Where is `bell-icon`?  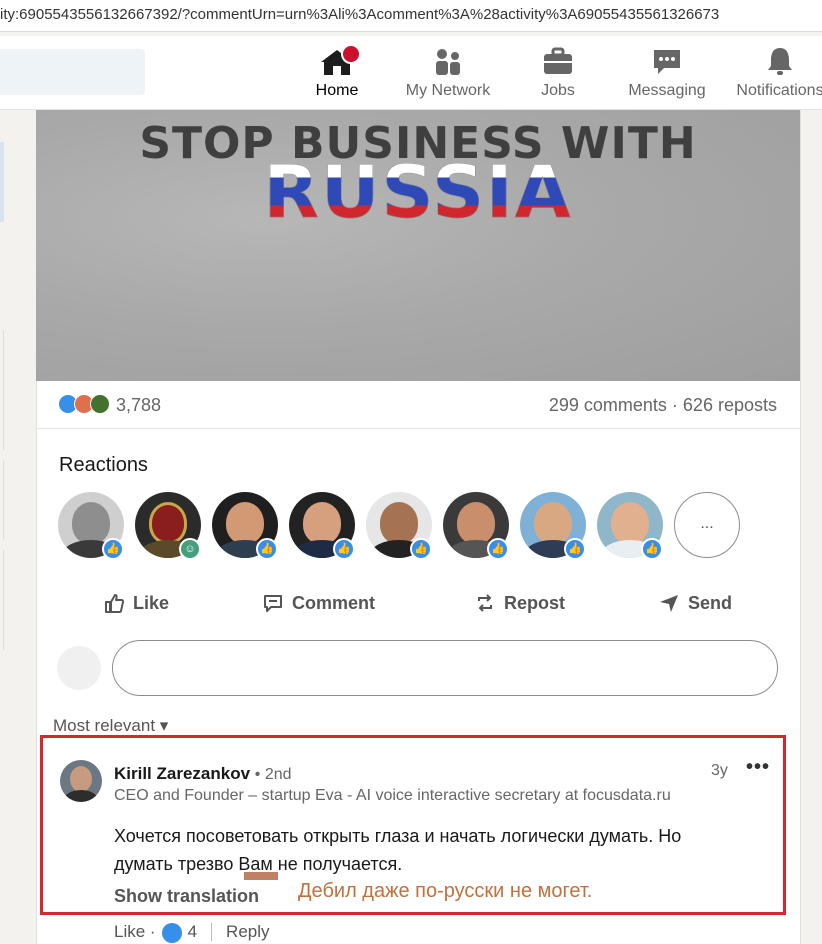
bell-icon is located at coordinates (780, 61).